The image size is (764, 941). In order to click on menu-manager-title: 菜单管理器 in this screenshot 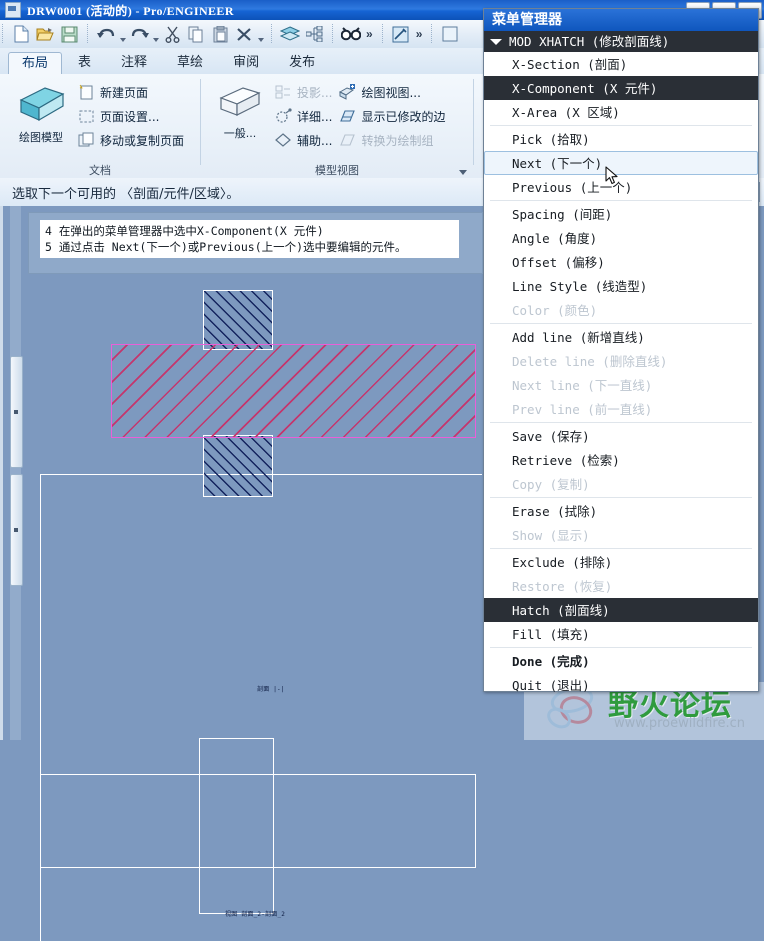, I will do `click(621, 20)`.